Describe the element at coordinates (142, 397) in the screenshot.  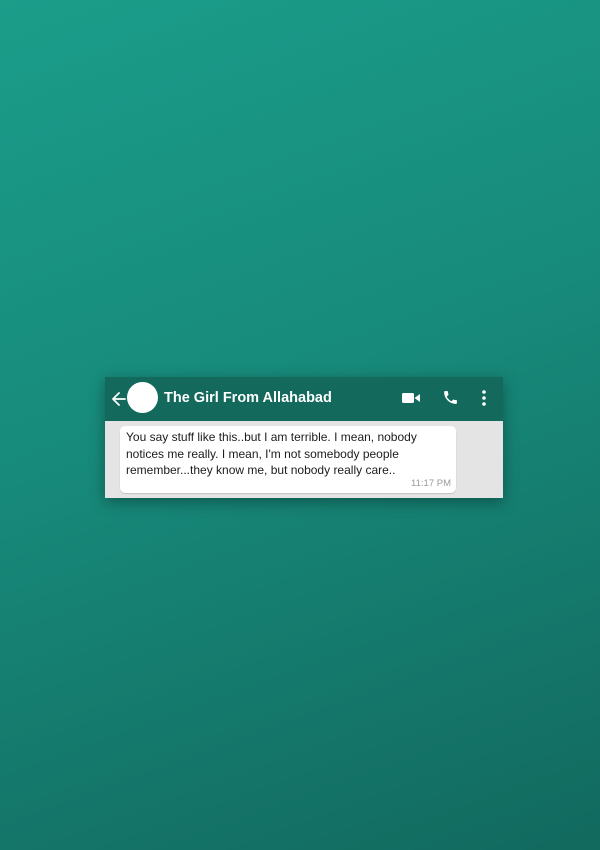
I see `avatar` at that location.